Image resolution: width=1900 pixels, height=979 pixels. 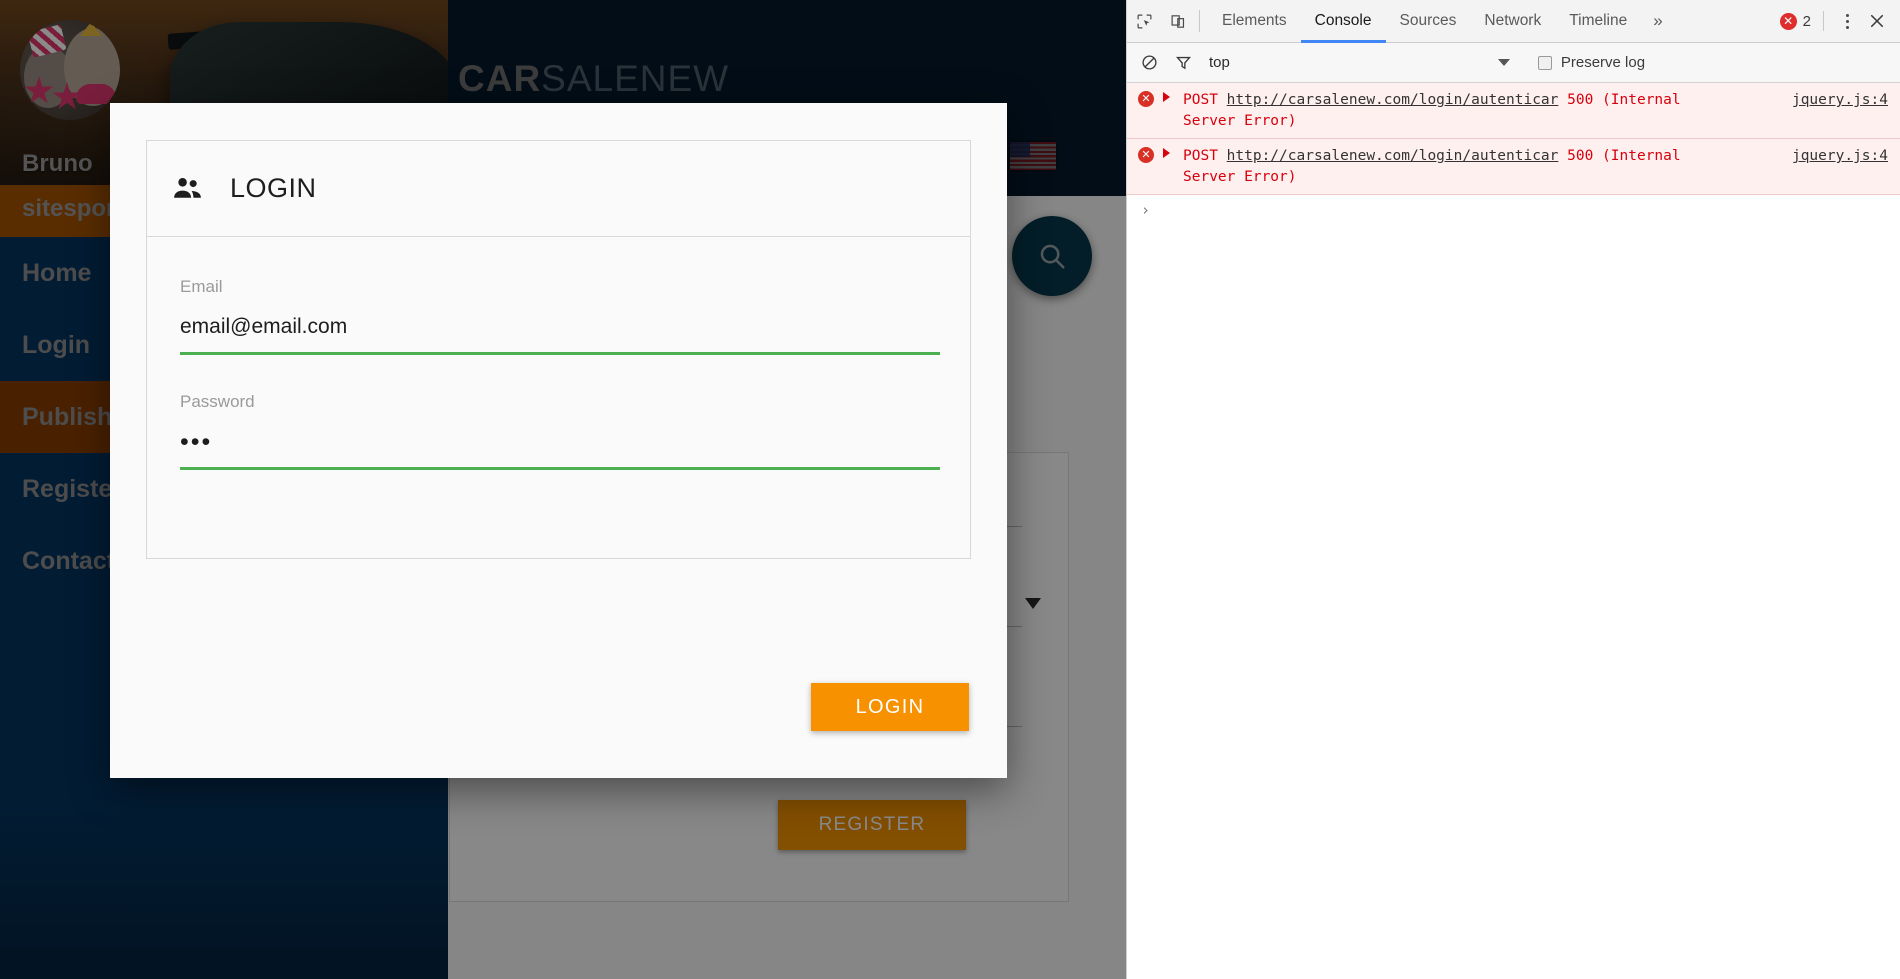 What do you see at coordinates (201, 286) in the screenshot?
I see `email-label: Email` at bounding box center [201, 286].